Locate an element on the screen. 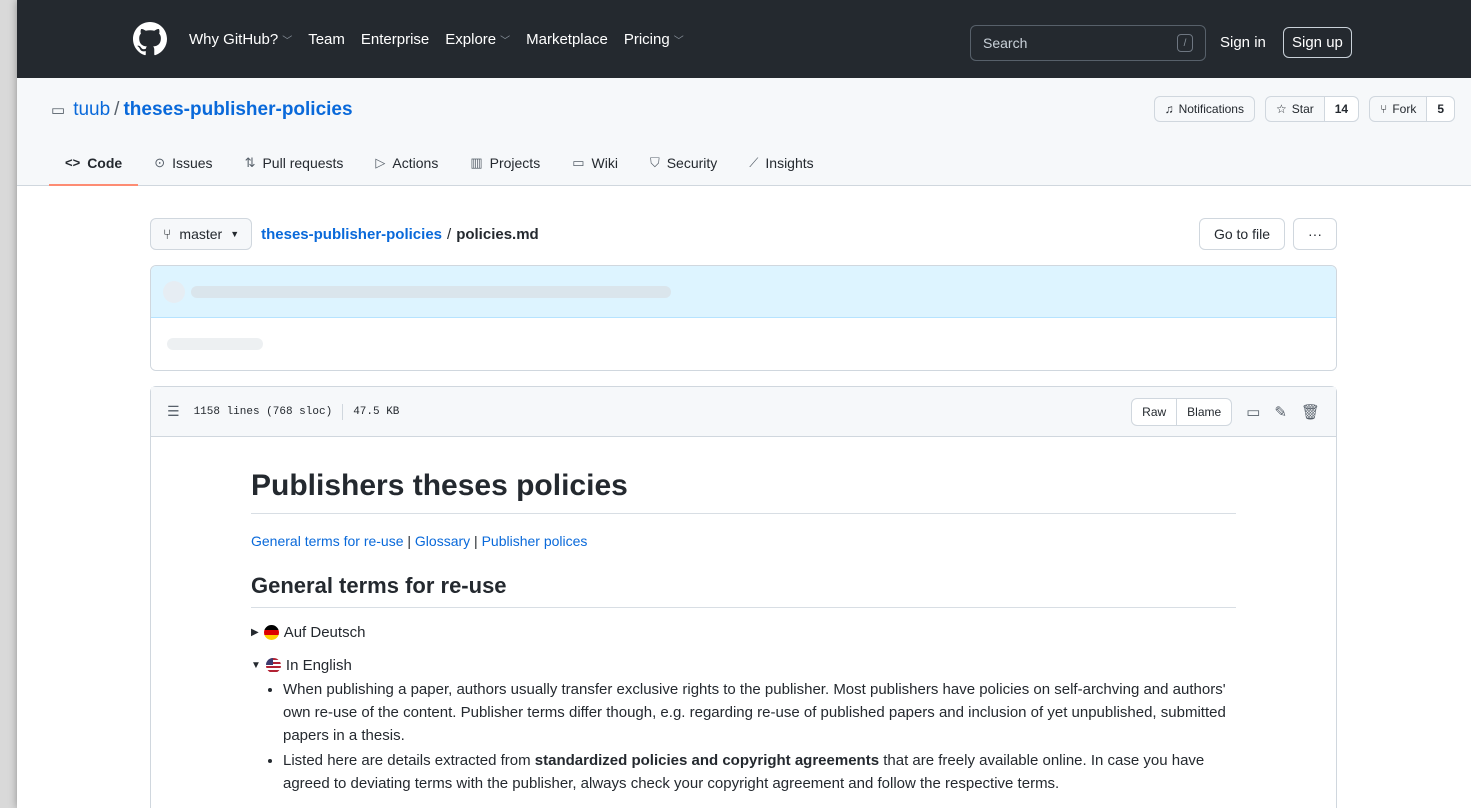 The image size is (1471, 808). repo-icon: ▭ is located at coordinates (58, 110).